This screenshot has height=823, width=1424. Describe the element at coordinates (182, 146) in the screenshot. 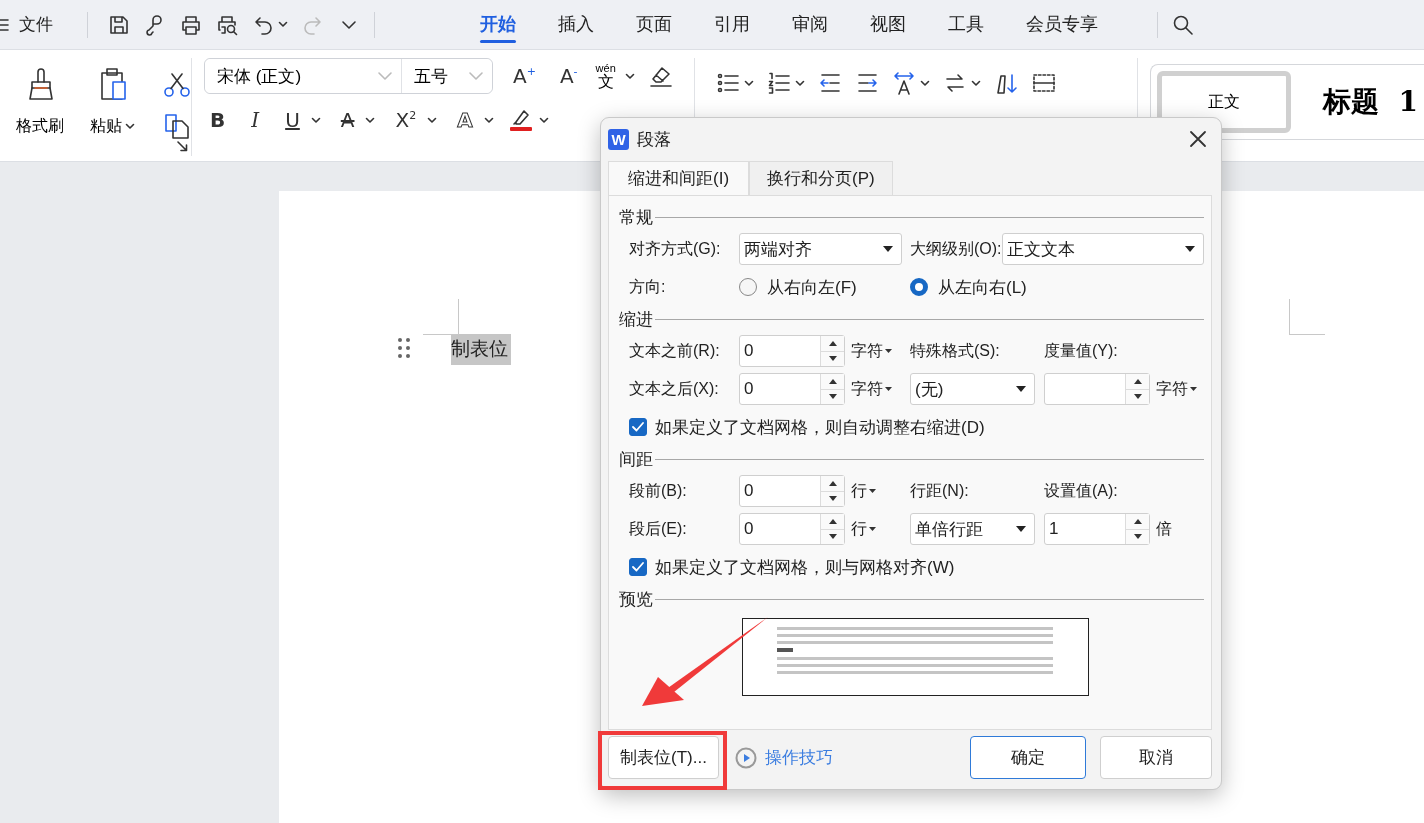

I see `dialog-launcher-icon` at that location.